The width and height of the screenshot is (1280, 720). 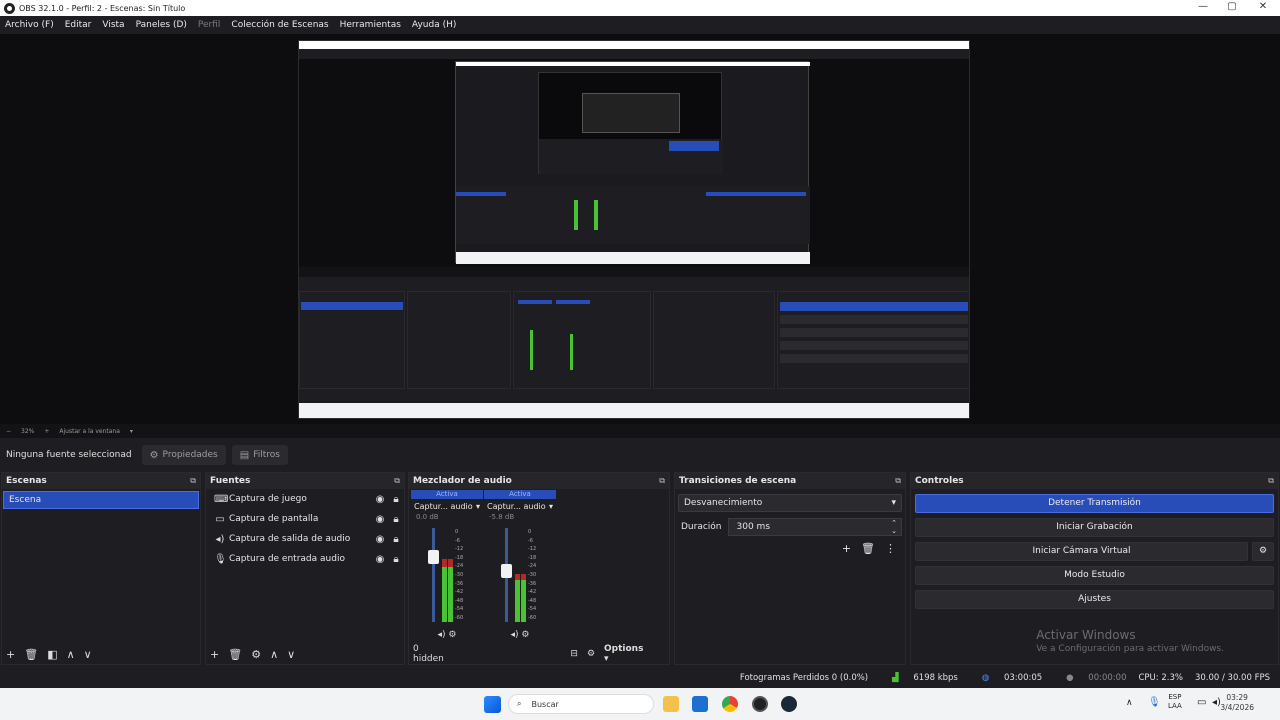 I want to click on zoom-fit-select: Ajustar a la ventana, so click(x=89, y=431).